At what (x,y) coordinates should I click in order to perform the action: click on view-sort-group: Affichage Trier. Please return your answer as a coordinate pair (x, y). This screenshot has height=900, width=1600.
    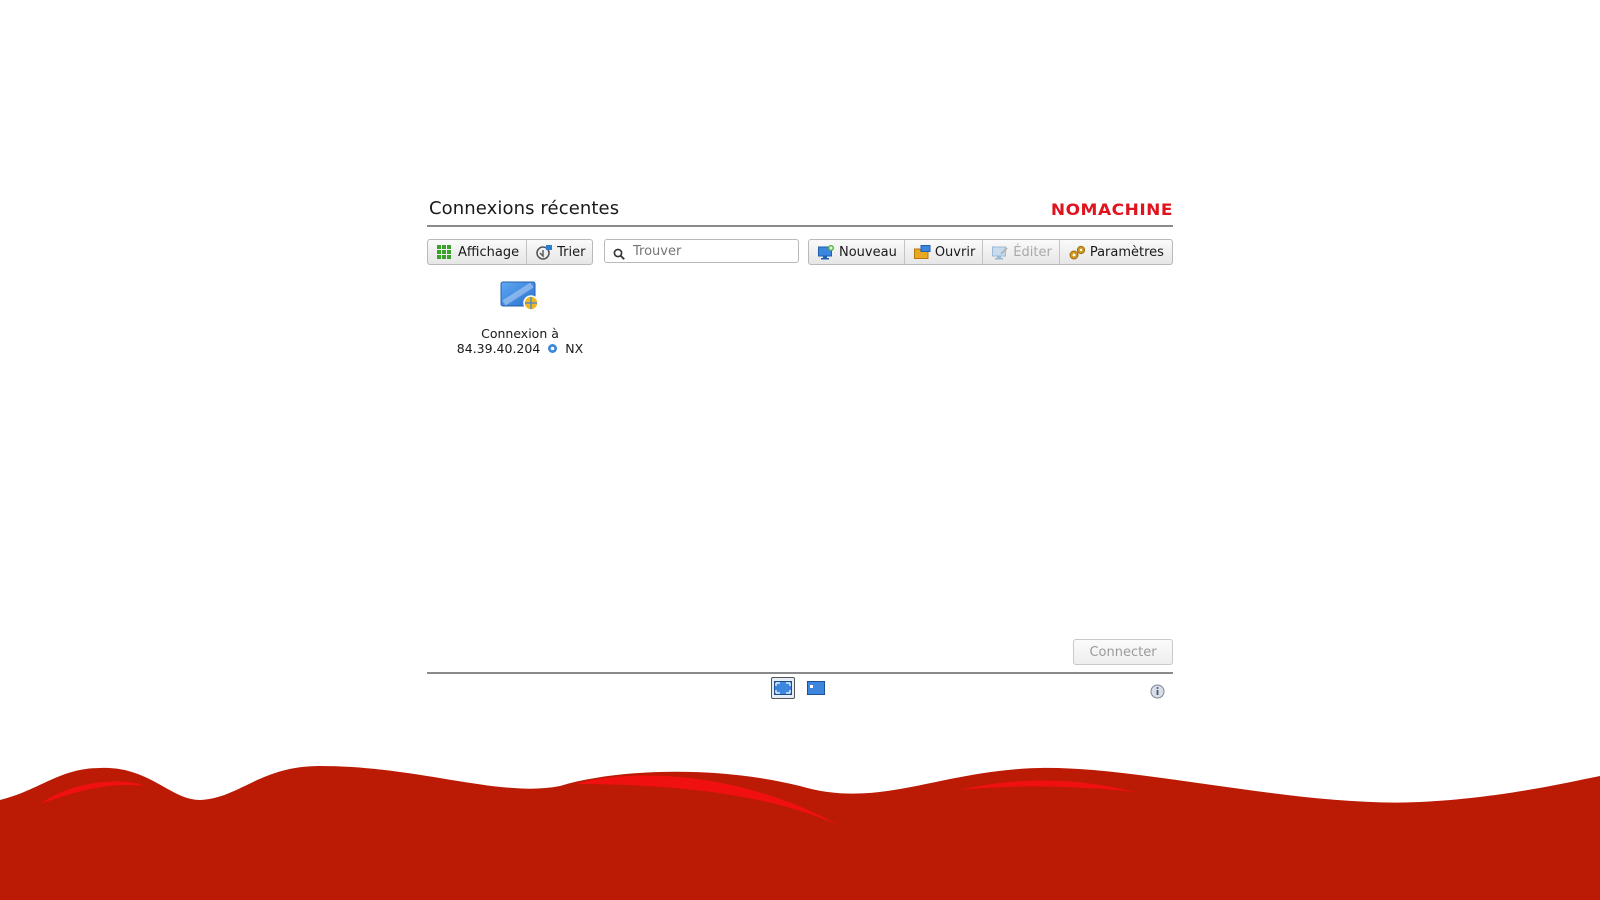
    Looking at the image, I should click on (510, 252).